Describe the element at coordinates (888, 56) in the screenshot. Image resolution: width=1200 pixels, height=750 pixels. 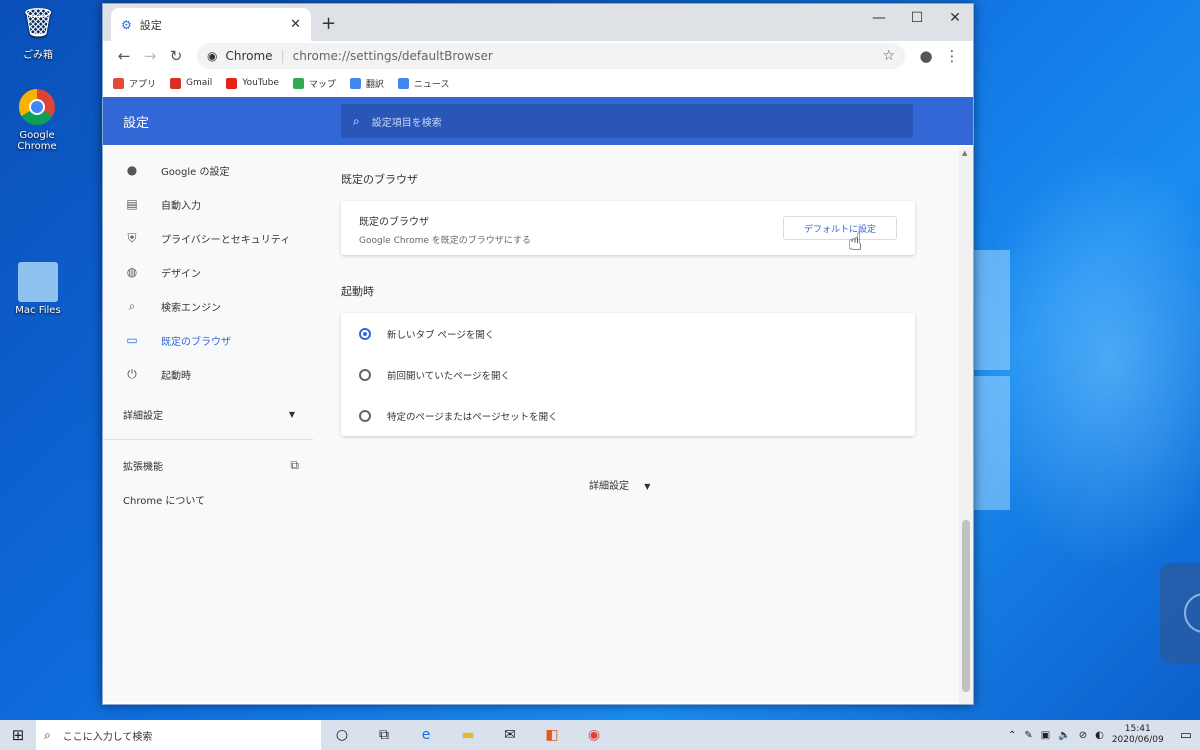
I see `bookmark-star-icon: ☆` at that location.